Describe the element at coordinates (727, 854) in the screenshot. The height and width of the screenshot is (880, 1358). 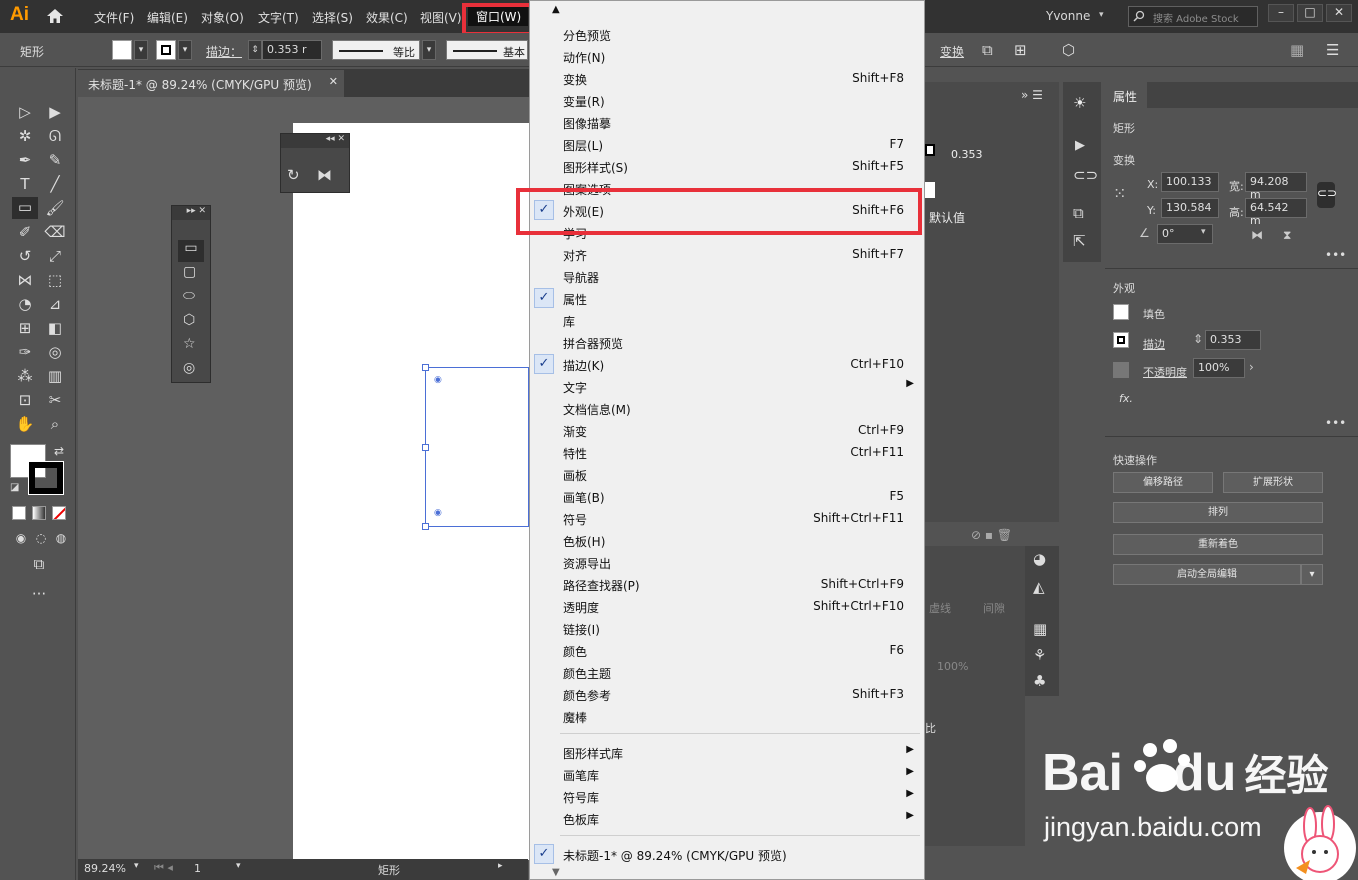
I see `window-menu-document-item: ✓ 未标题-1* @ 89.24% (CMYK/GPU 预览)` at that location.